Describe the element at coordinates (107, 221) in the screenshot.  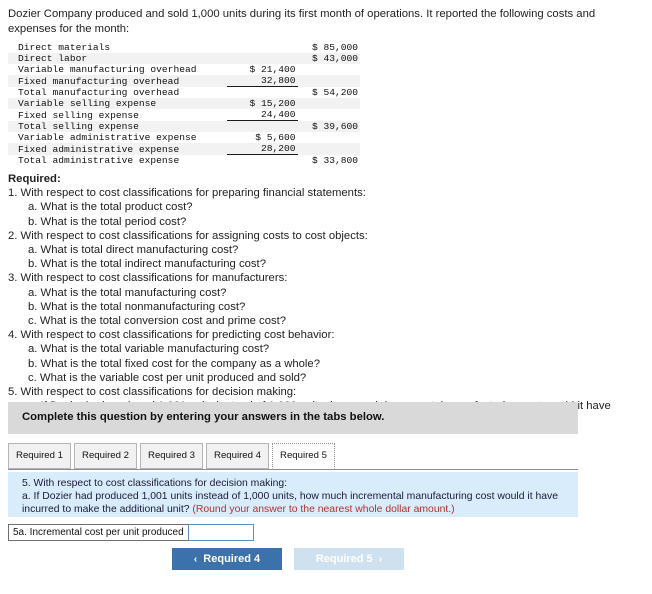
I see `required-line: b. What is the total period cost?` at that location.